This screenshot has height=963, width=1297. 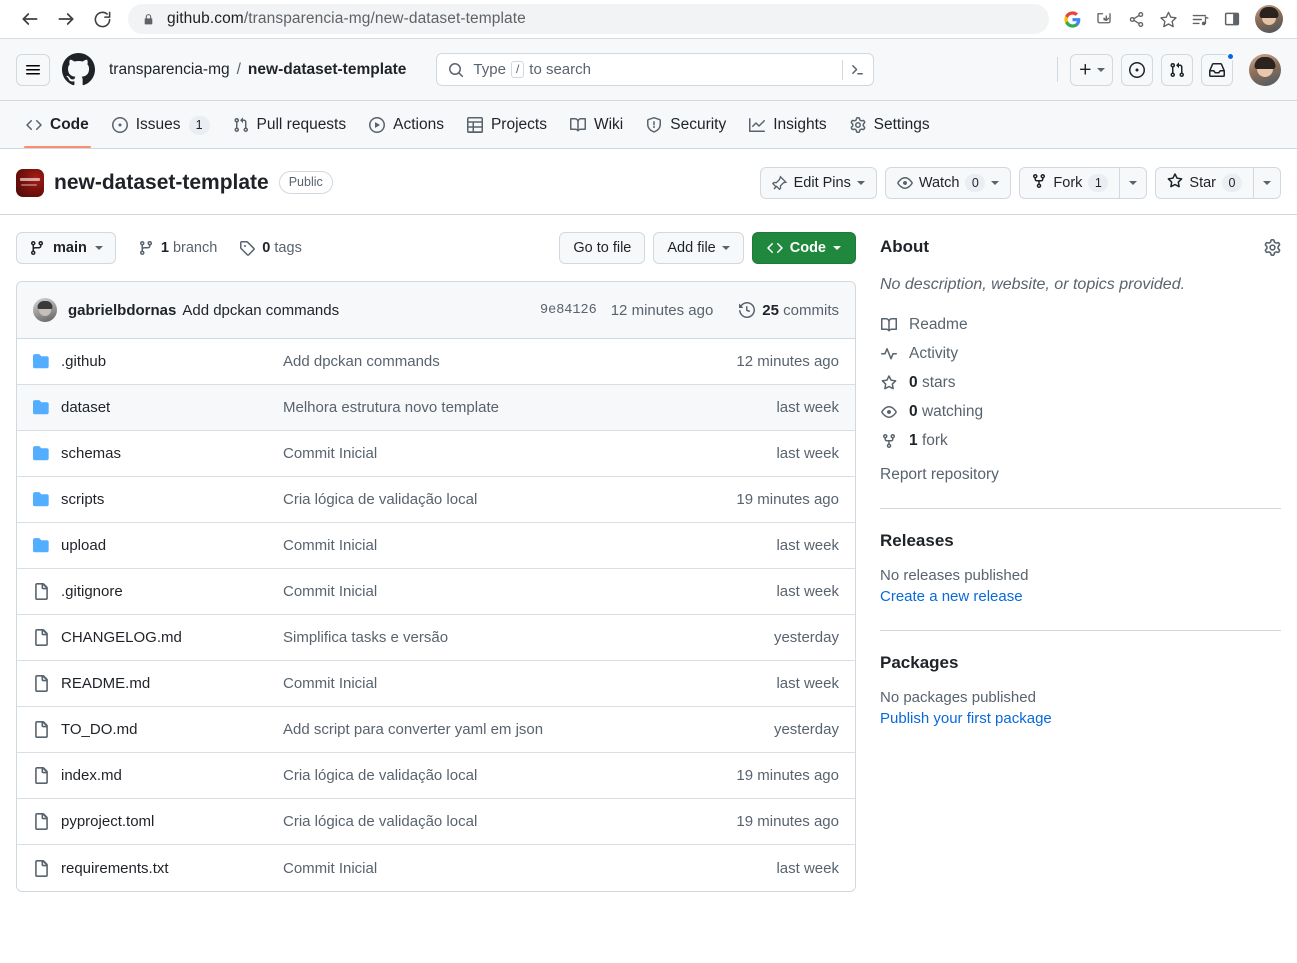 What do you see at coordinates (172, 453) in the screenshot?
I see `file-name: schemas` at bounding box center [172, 453].